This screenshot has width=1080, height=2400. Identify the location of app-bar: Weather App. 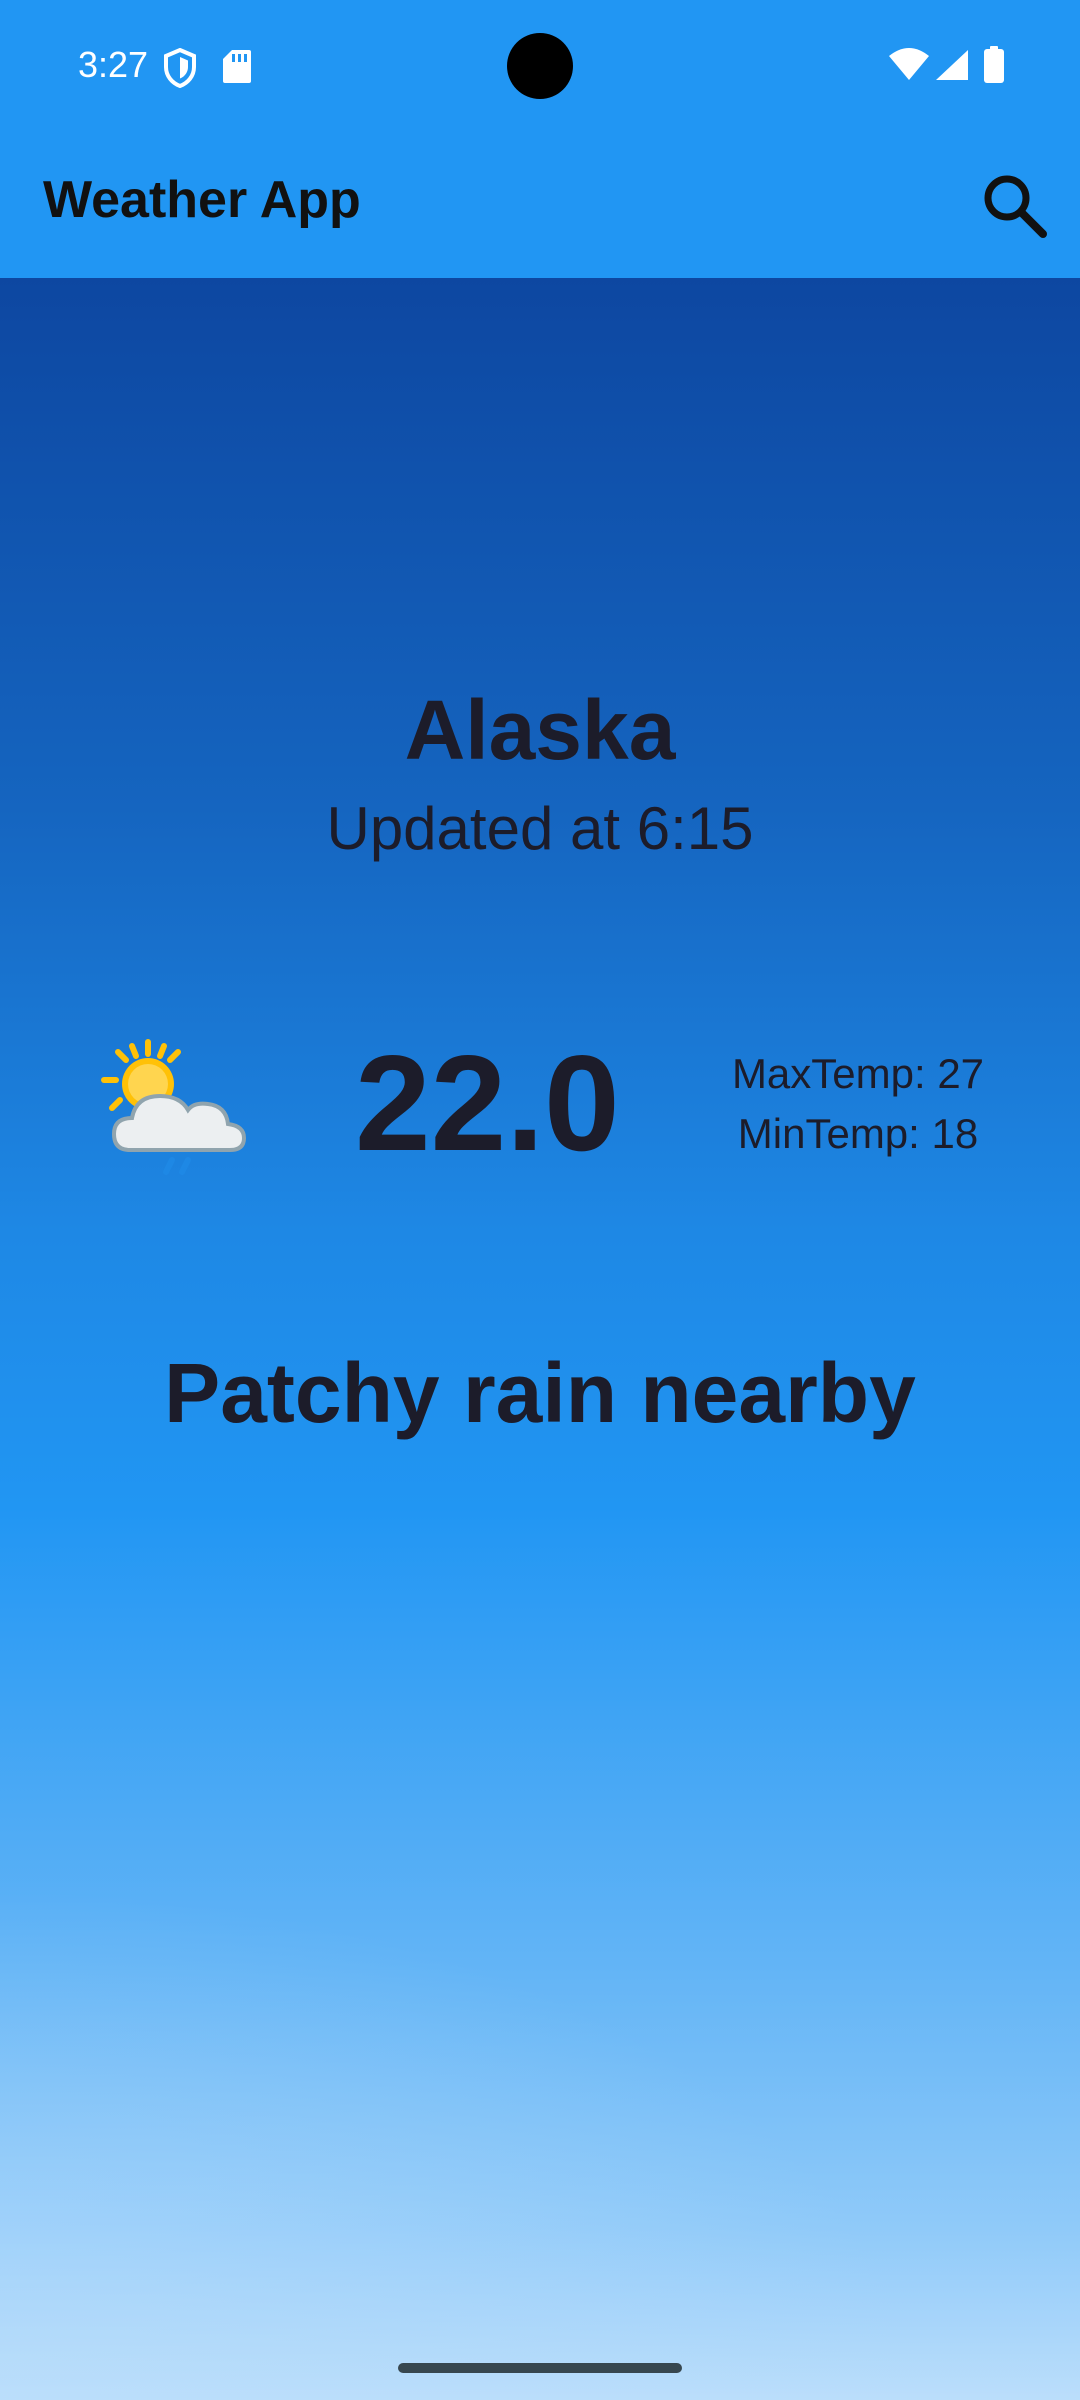
(540, 204).